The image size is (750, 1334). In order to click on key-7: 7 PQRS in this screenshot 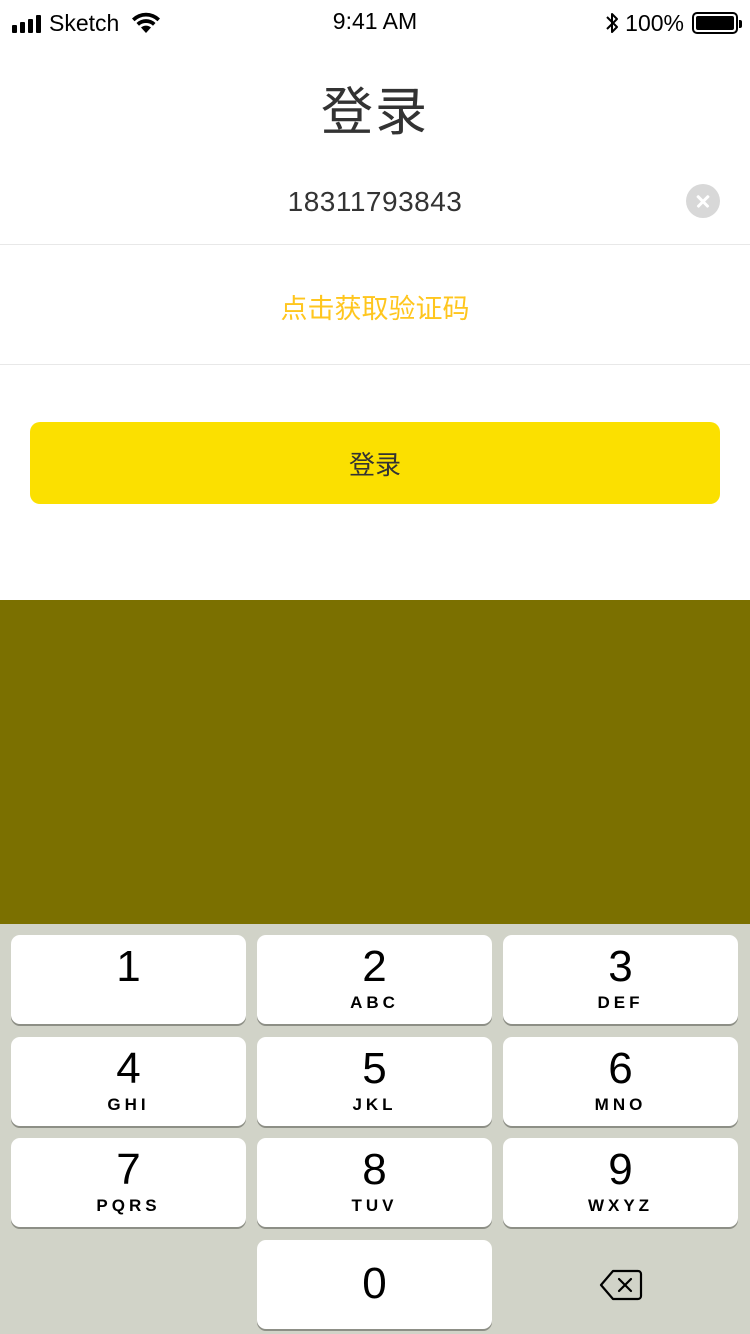, I will do `click(128, 1182)`.